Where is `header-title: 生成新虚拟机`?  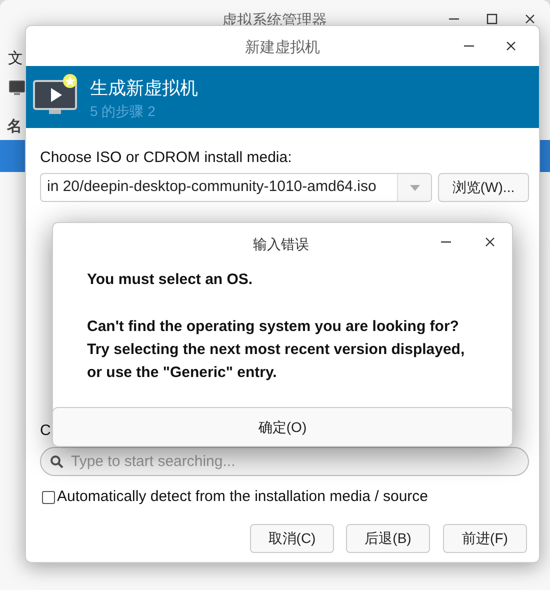 header-title: 生成新虚拟机 is located at coordinates (144, 88).